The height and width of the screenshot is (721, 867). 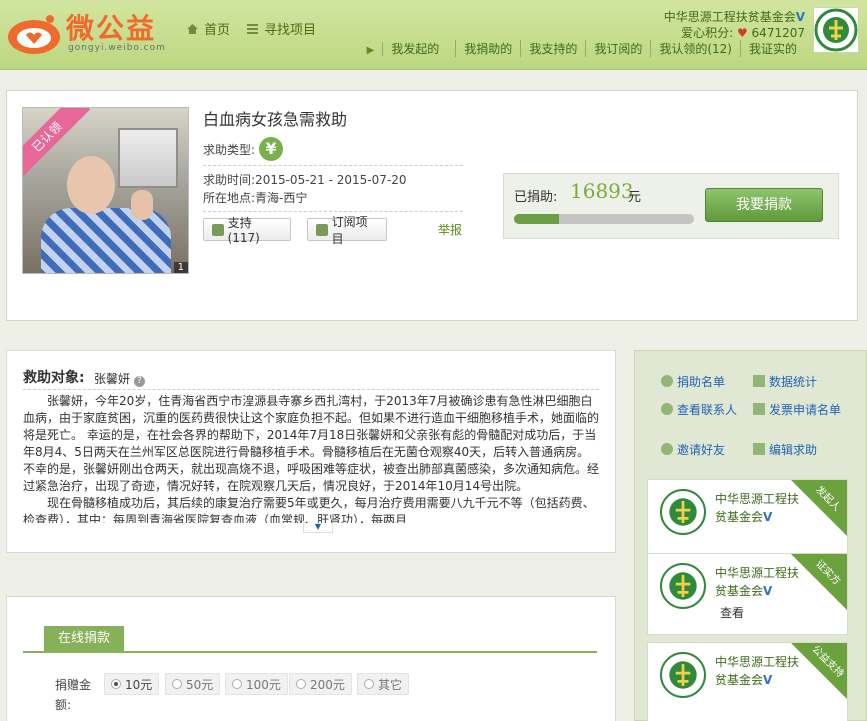 I want to click on logo-mark-icon, so click(x=34, y=34).